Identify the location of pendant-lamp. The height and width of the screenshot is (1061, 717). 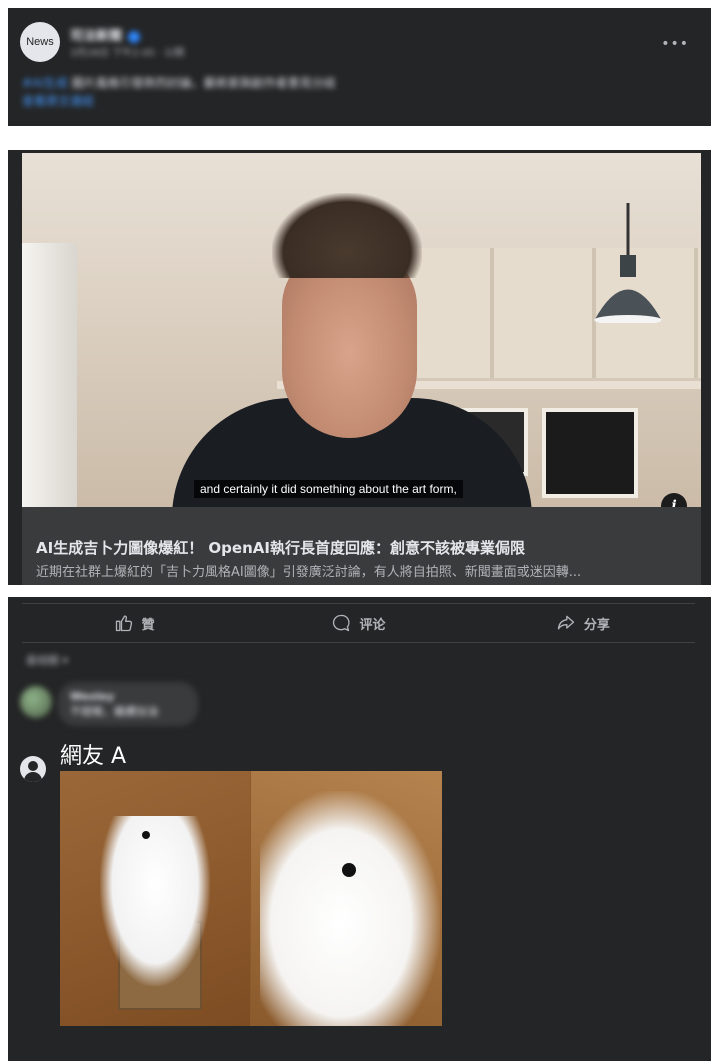
(628, 263).